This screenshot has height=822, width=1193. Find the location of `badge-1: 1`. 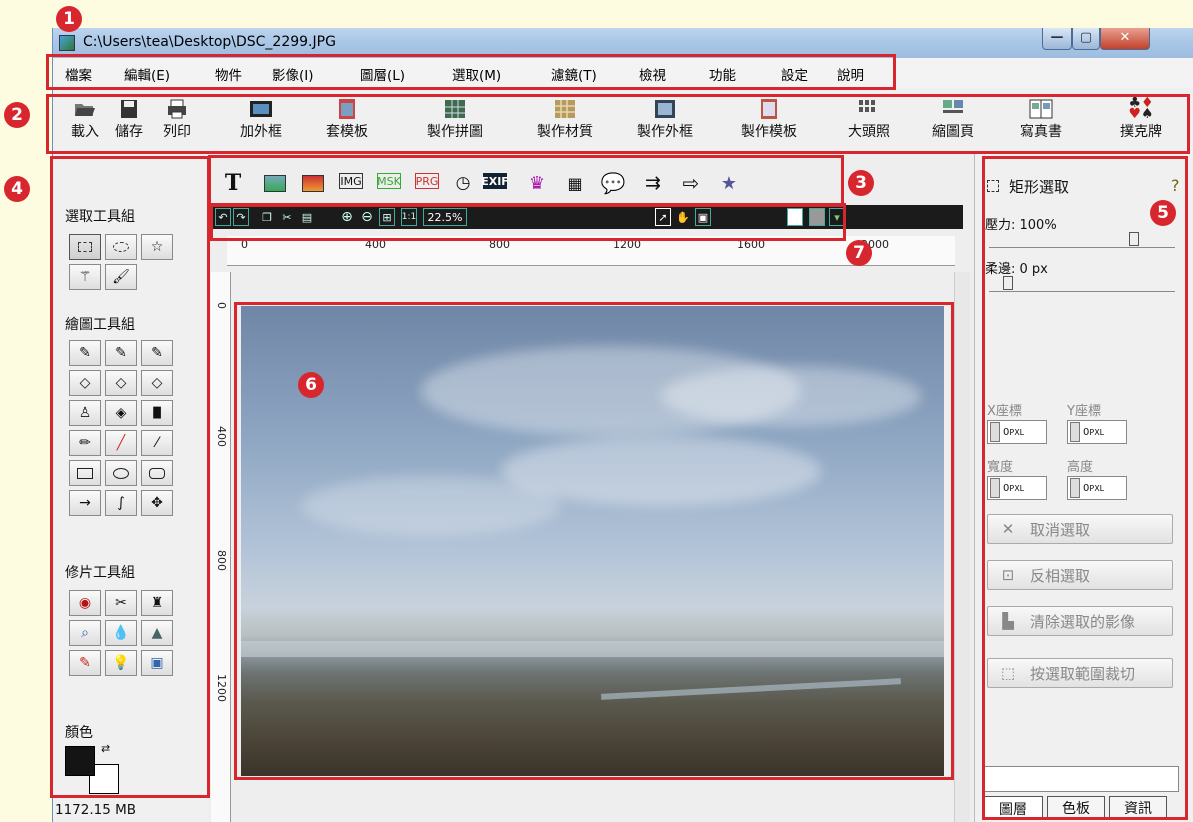

badge-1: 1 is located at coordinates (69, 19).